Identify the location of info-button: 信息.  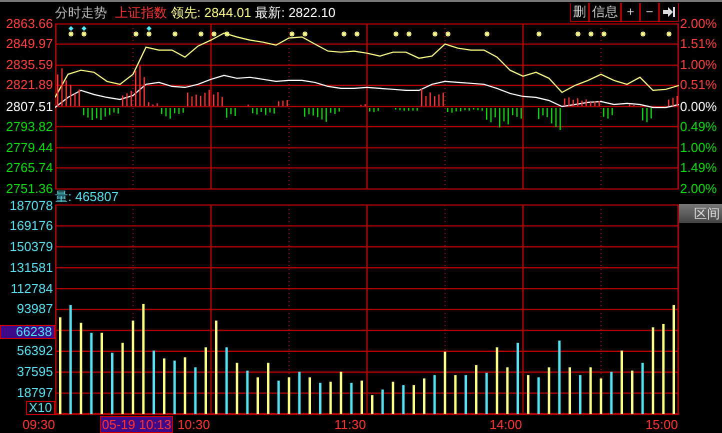
(605, 12).